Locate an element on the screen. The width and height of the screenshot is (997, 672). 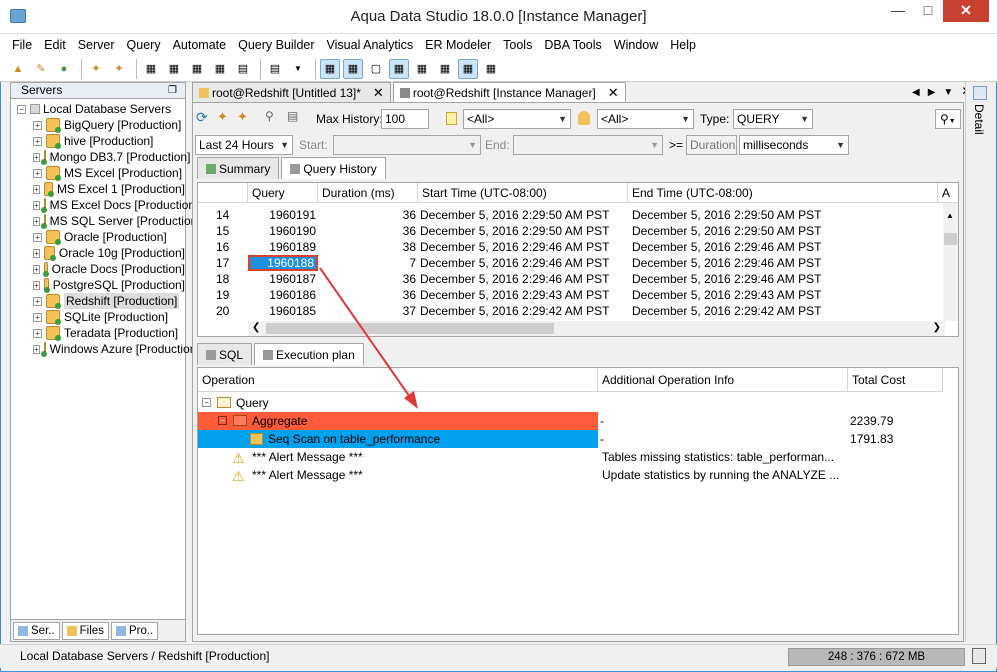
scroll-left-icon: ❮ is located at coordinates (256, 327).